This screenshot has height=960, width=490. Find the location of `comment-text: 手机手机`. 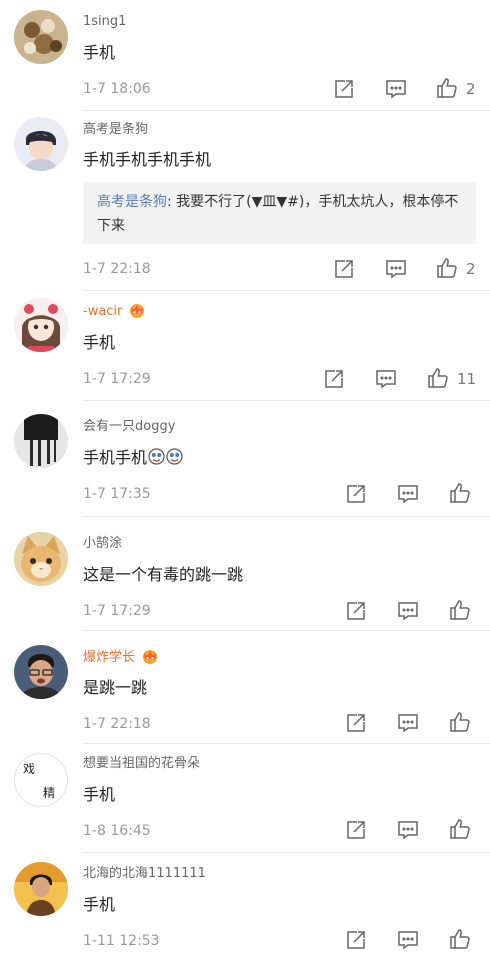

comment-text: 手机手机 is located at coordinates (133, 458).